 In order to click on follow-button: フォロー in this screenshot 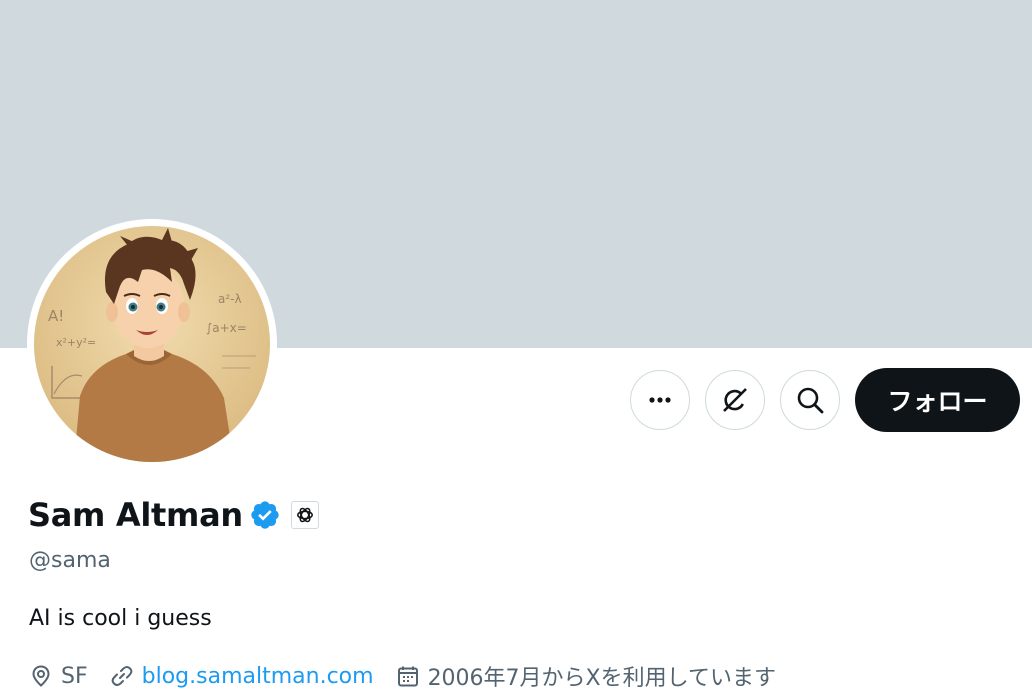, I will do `click(937, 400)`.